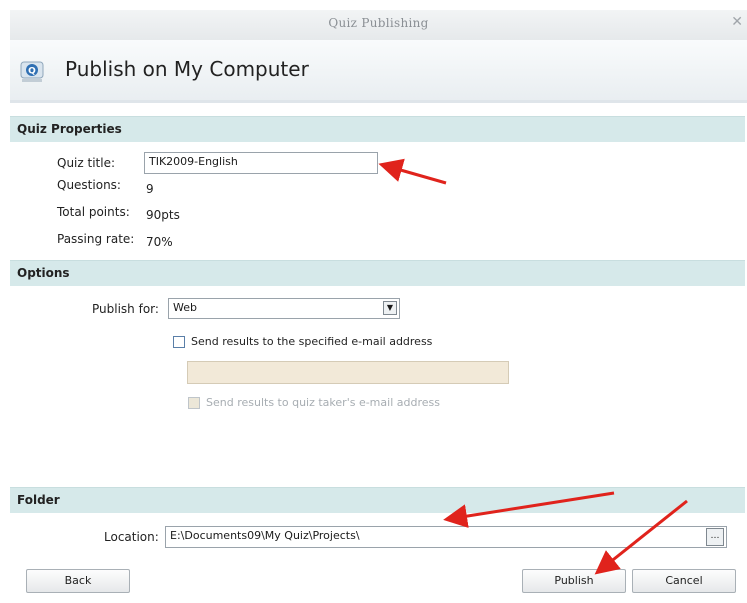  Describe the element at coordinates (641, 537) in the screenshot. I see `arrow-to-publish` at that location.